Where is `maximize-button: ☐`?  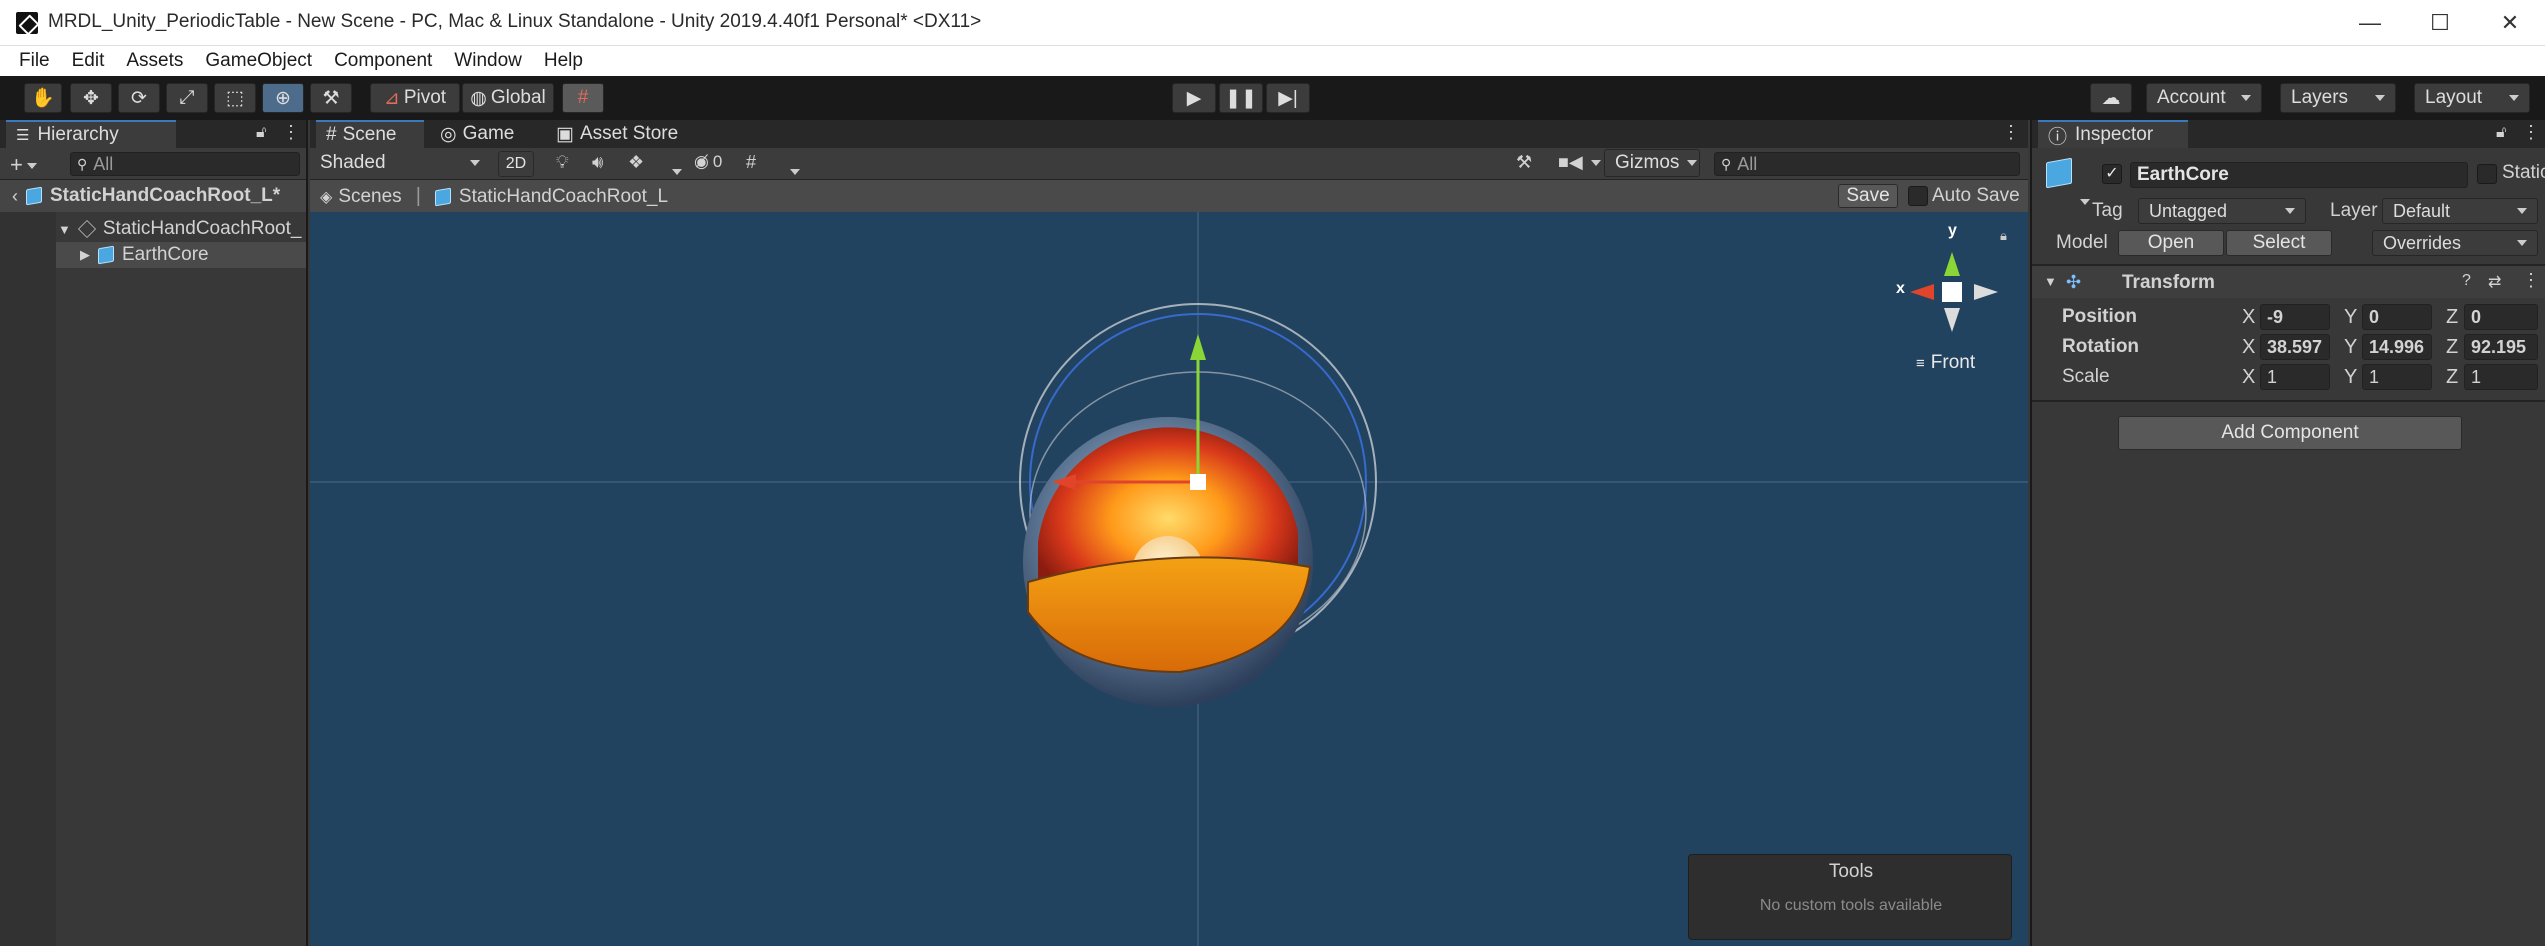
maximize-button: ☐ is located at coordinates (2440, 23).